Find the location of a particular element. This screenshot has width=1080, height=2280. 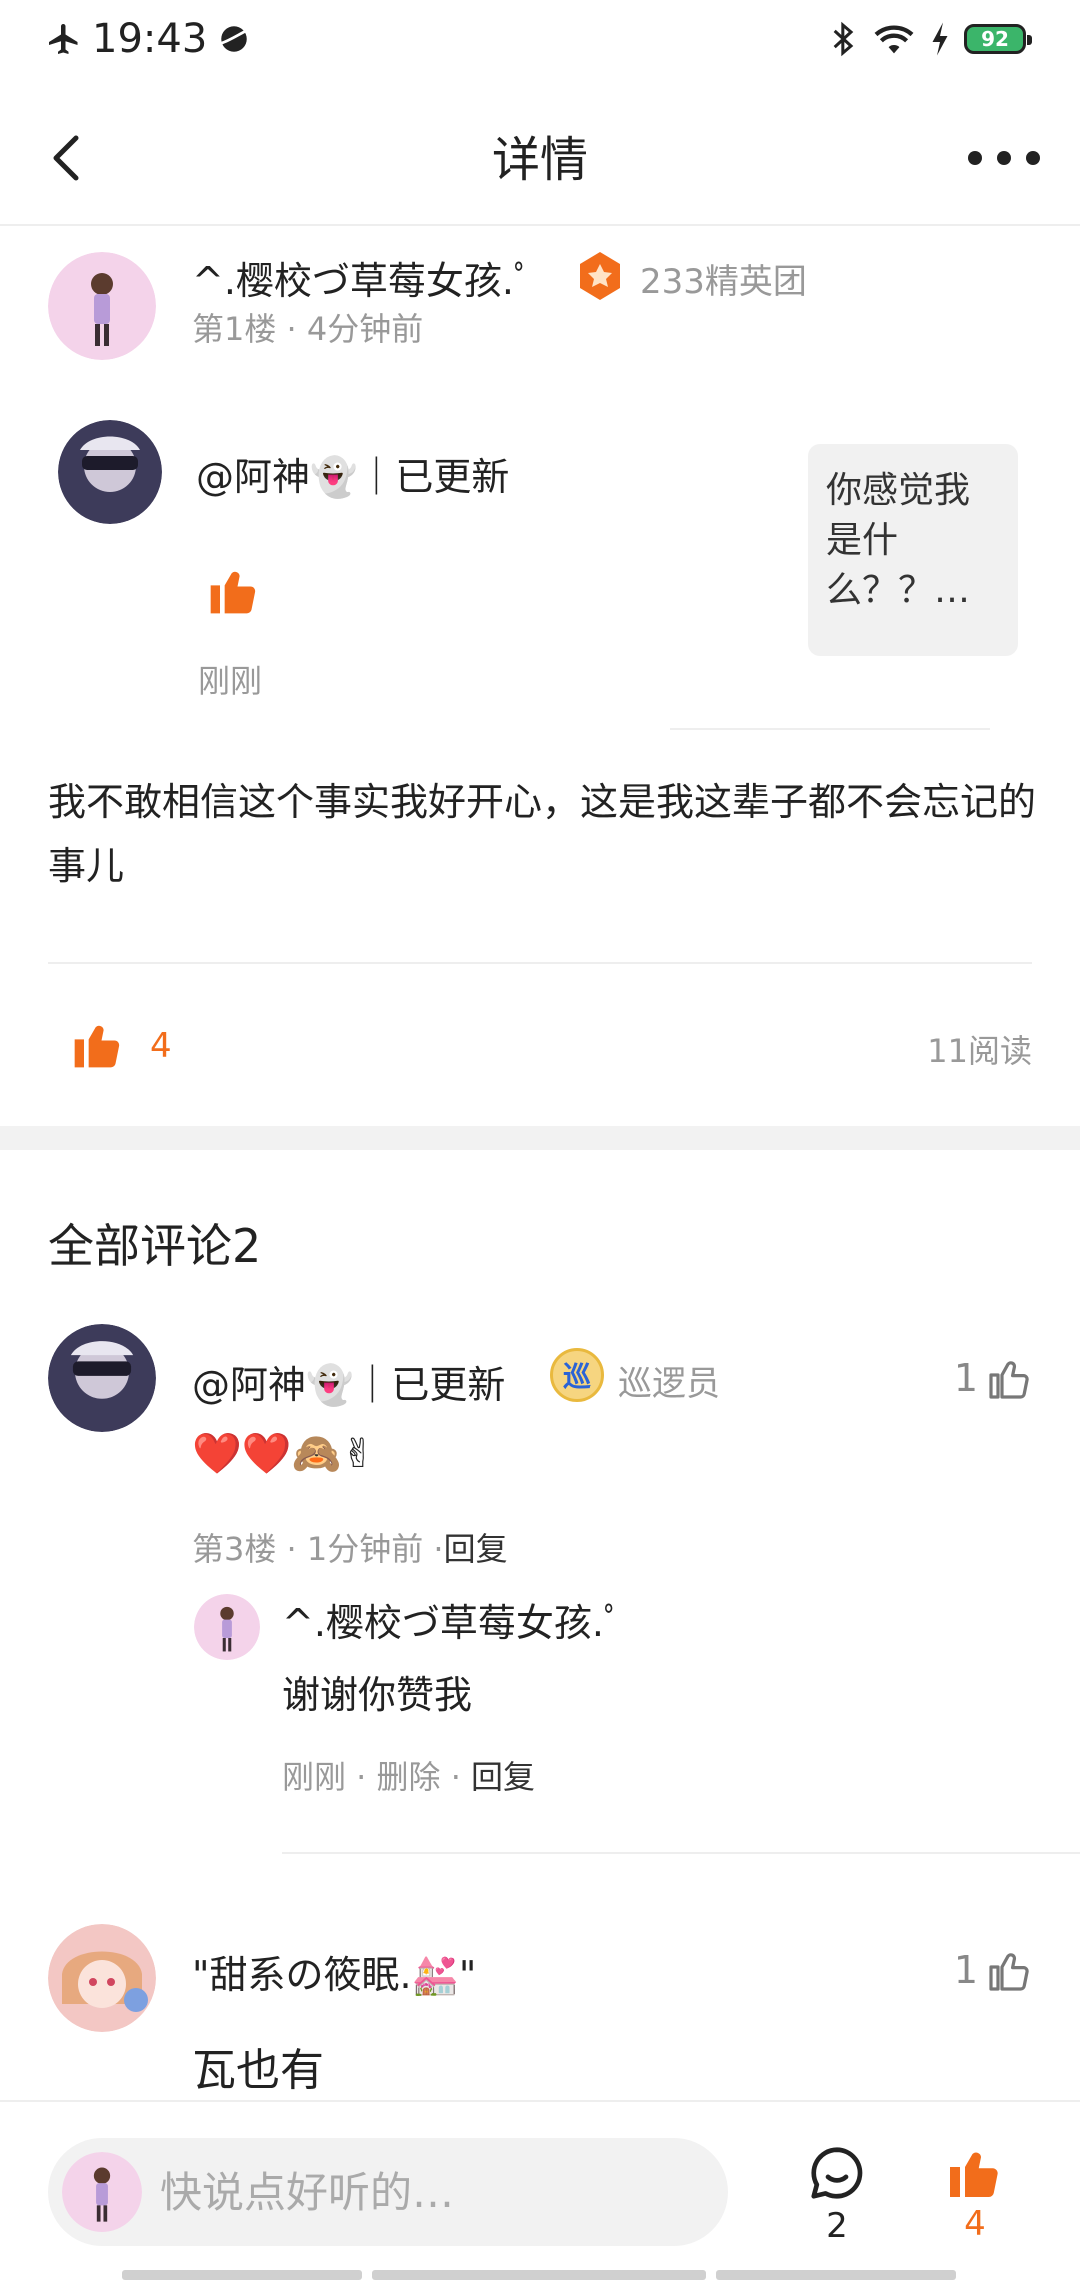

bottom-action-bar: 2 4 is located at coordinates (540, 2190).